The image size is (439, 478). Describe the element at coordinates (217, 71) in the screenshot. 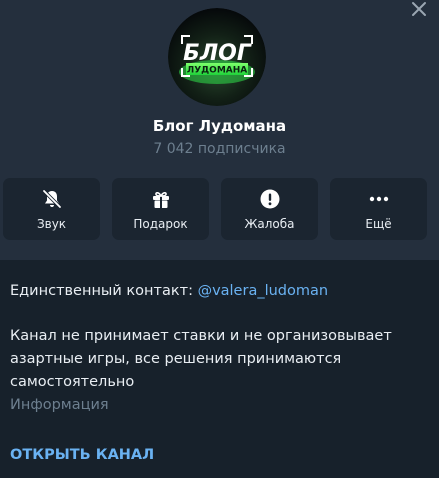

I see `avatar-subtitle-text: ЛУДОМАНА` at that location.